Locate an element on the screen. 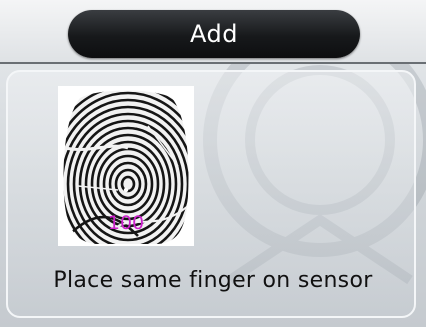  instruction-text: Place same finger on sensor is located at coordinates (213, 280).